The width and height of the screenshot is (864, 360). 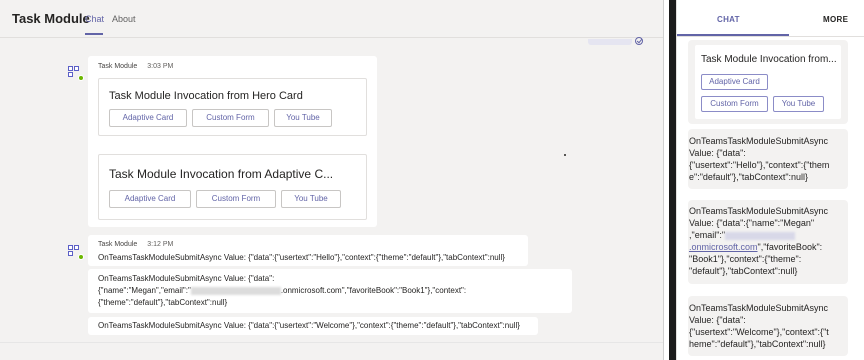 What do you see at coordinates (94, 19) in the screenshot?
I see `tab-chat: Chat` at bounding box center [94, 19].